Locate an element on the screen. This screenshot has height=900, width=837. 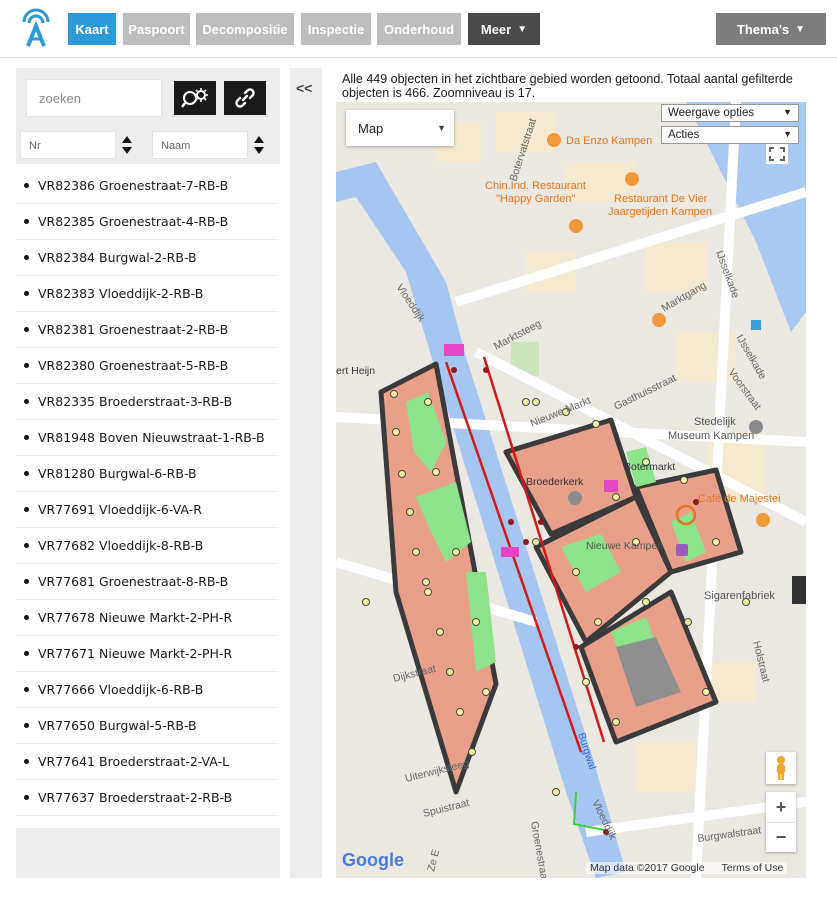
search-settings-icon is located at coordinates (194, 98).